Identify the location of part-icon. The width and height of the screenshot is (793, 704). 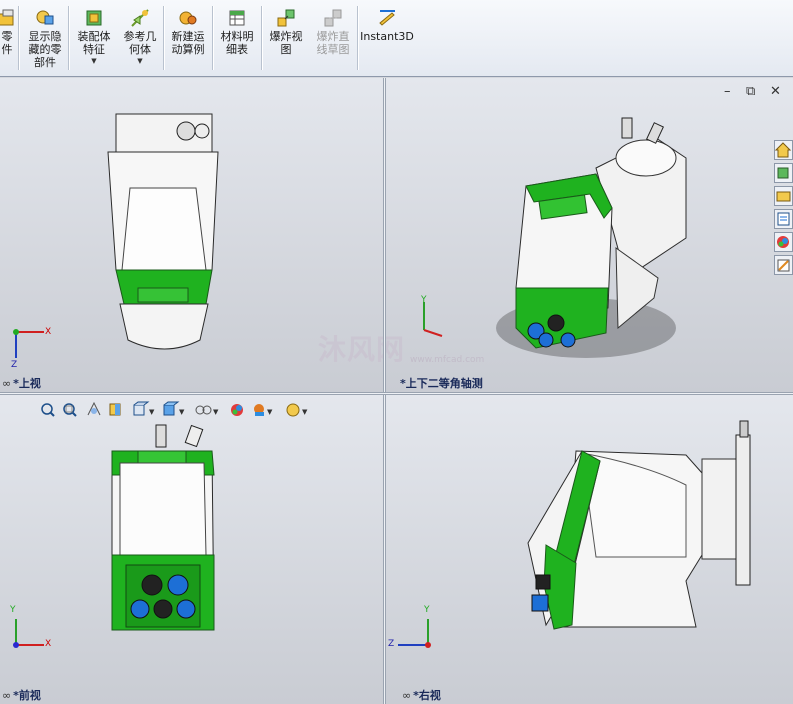
(8, 18).